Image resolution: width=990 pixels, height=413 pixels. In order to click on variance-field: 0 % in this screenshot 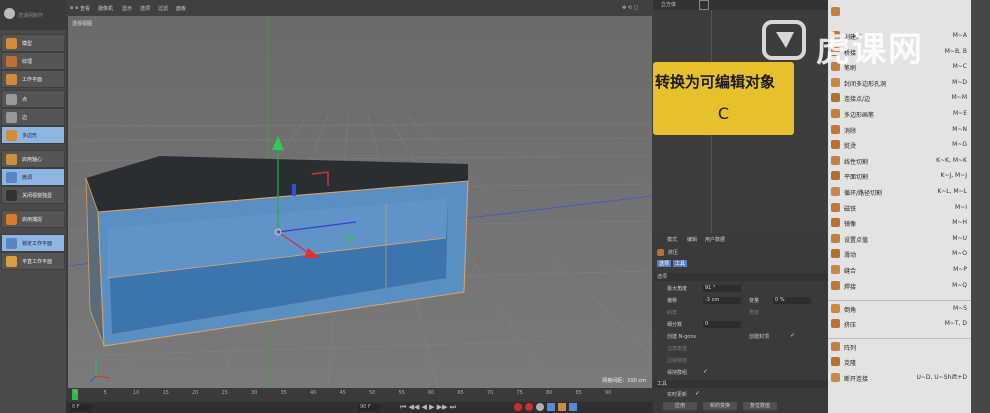, I will do `click(792, 300)`.